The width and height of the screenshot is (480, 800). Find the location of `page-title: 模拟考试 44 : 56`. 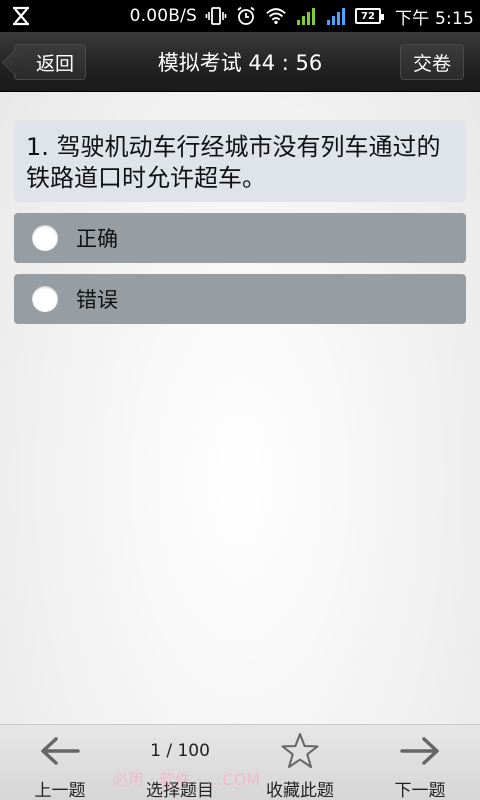

page-title: 模拟考试 44 : 56 is located at coordinates (240, 63).